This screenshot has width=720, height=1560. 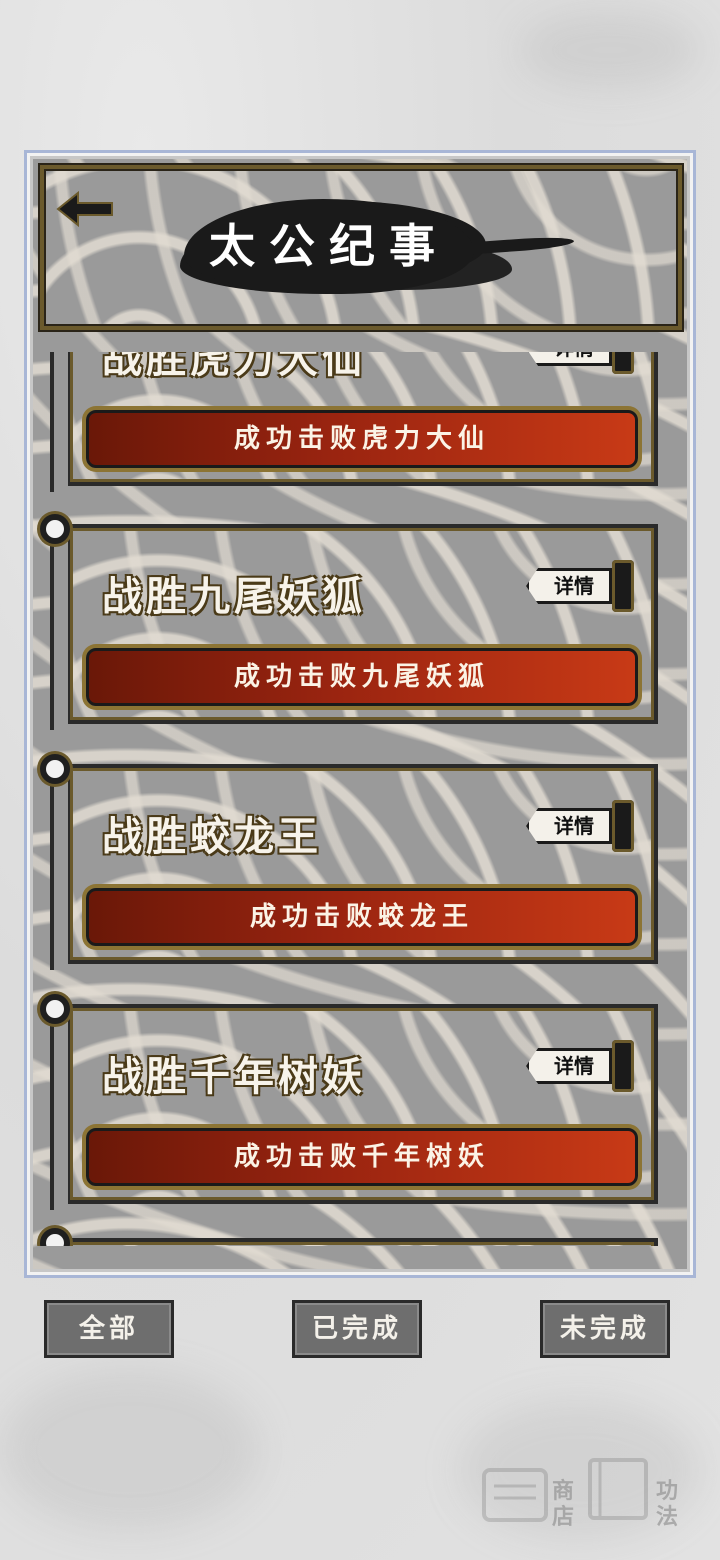 I want to click on achievement-description: 成功击败九尾妖狐, so click(x=361, y=677).